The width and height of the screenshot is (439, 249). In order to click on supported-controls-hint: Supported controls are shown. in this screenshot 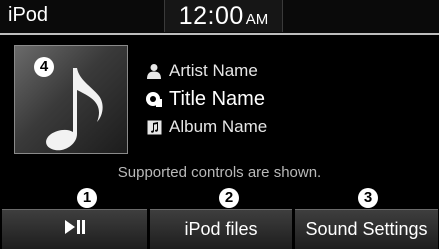, I will do `click(219, 172)`.